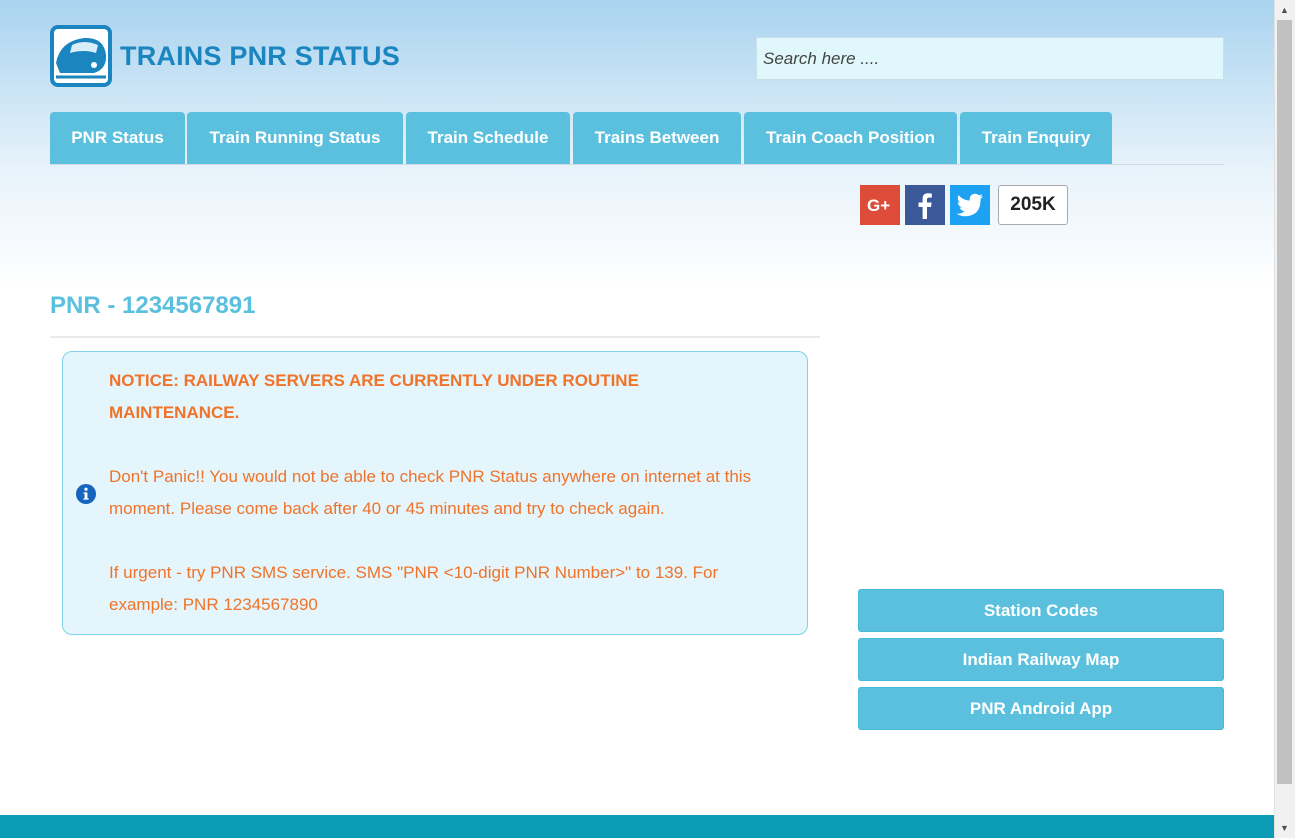 Image resolution: width=1295 pixels, height=838 pixels. Describe the element at coordinates (81, 56) in the screenshot. I see `train-logo-icon` at that location.